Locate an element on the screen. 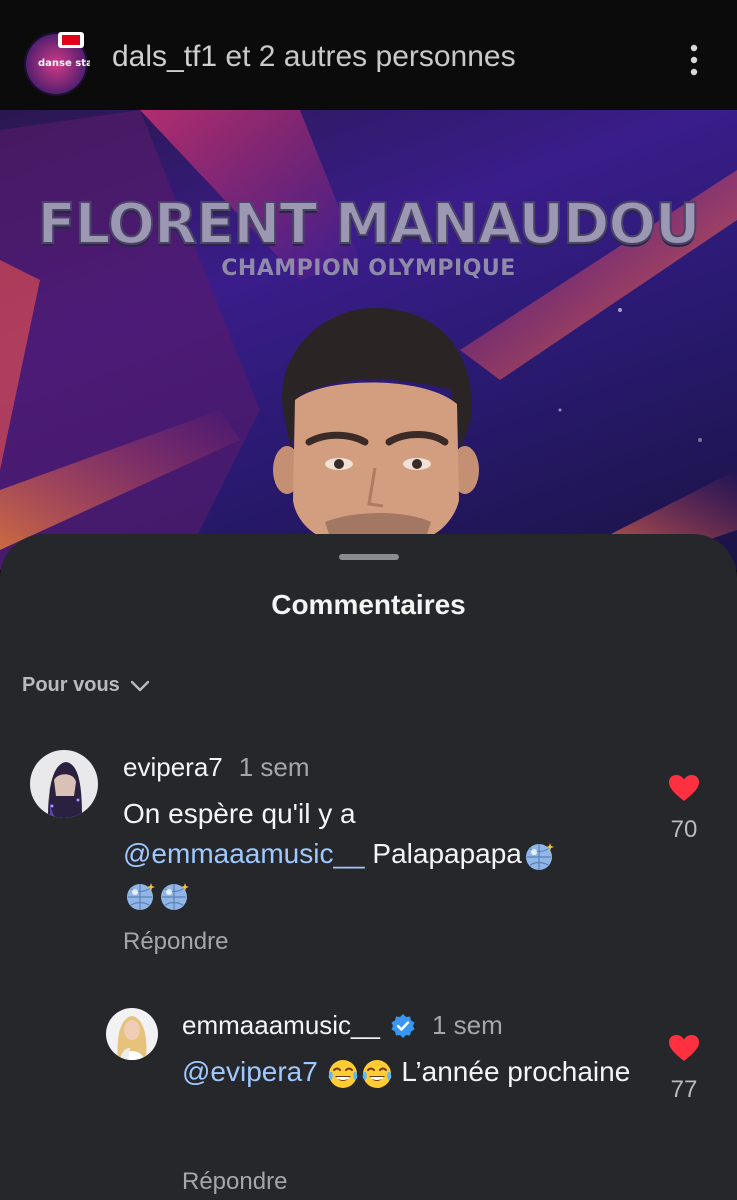  like-button: 70 is located at coordinates (684, 809).